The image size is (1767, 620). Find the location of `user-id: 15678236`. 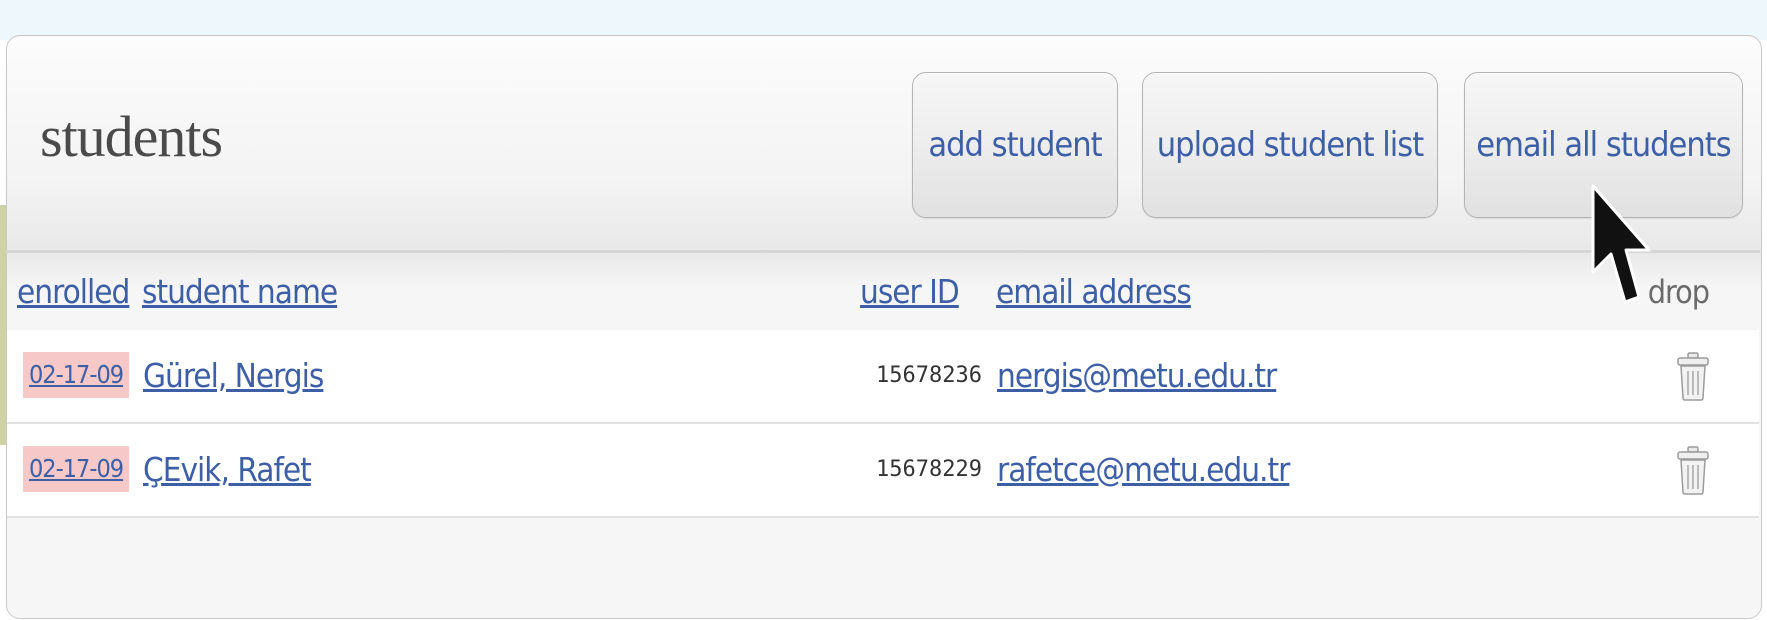

user-id: 15678236 is located at coordinates (929, 375).